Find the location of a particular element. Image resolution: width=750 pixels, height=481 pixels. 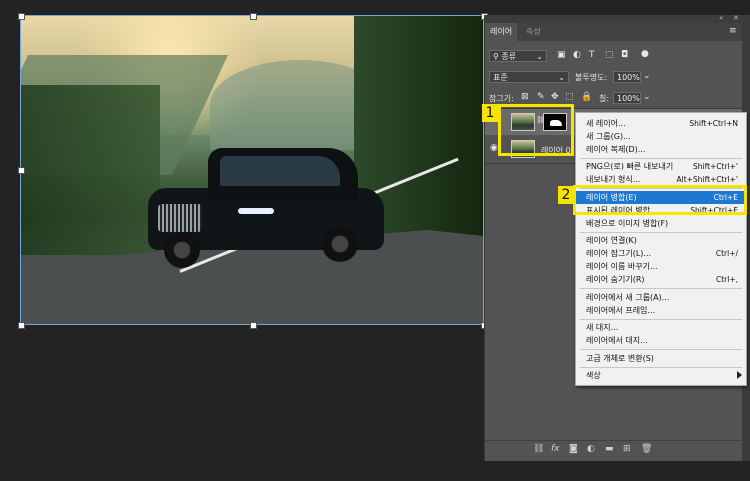

close-icon: ✕ is located at coordinates (736, 18).